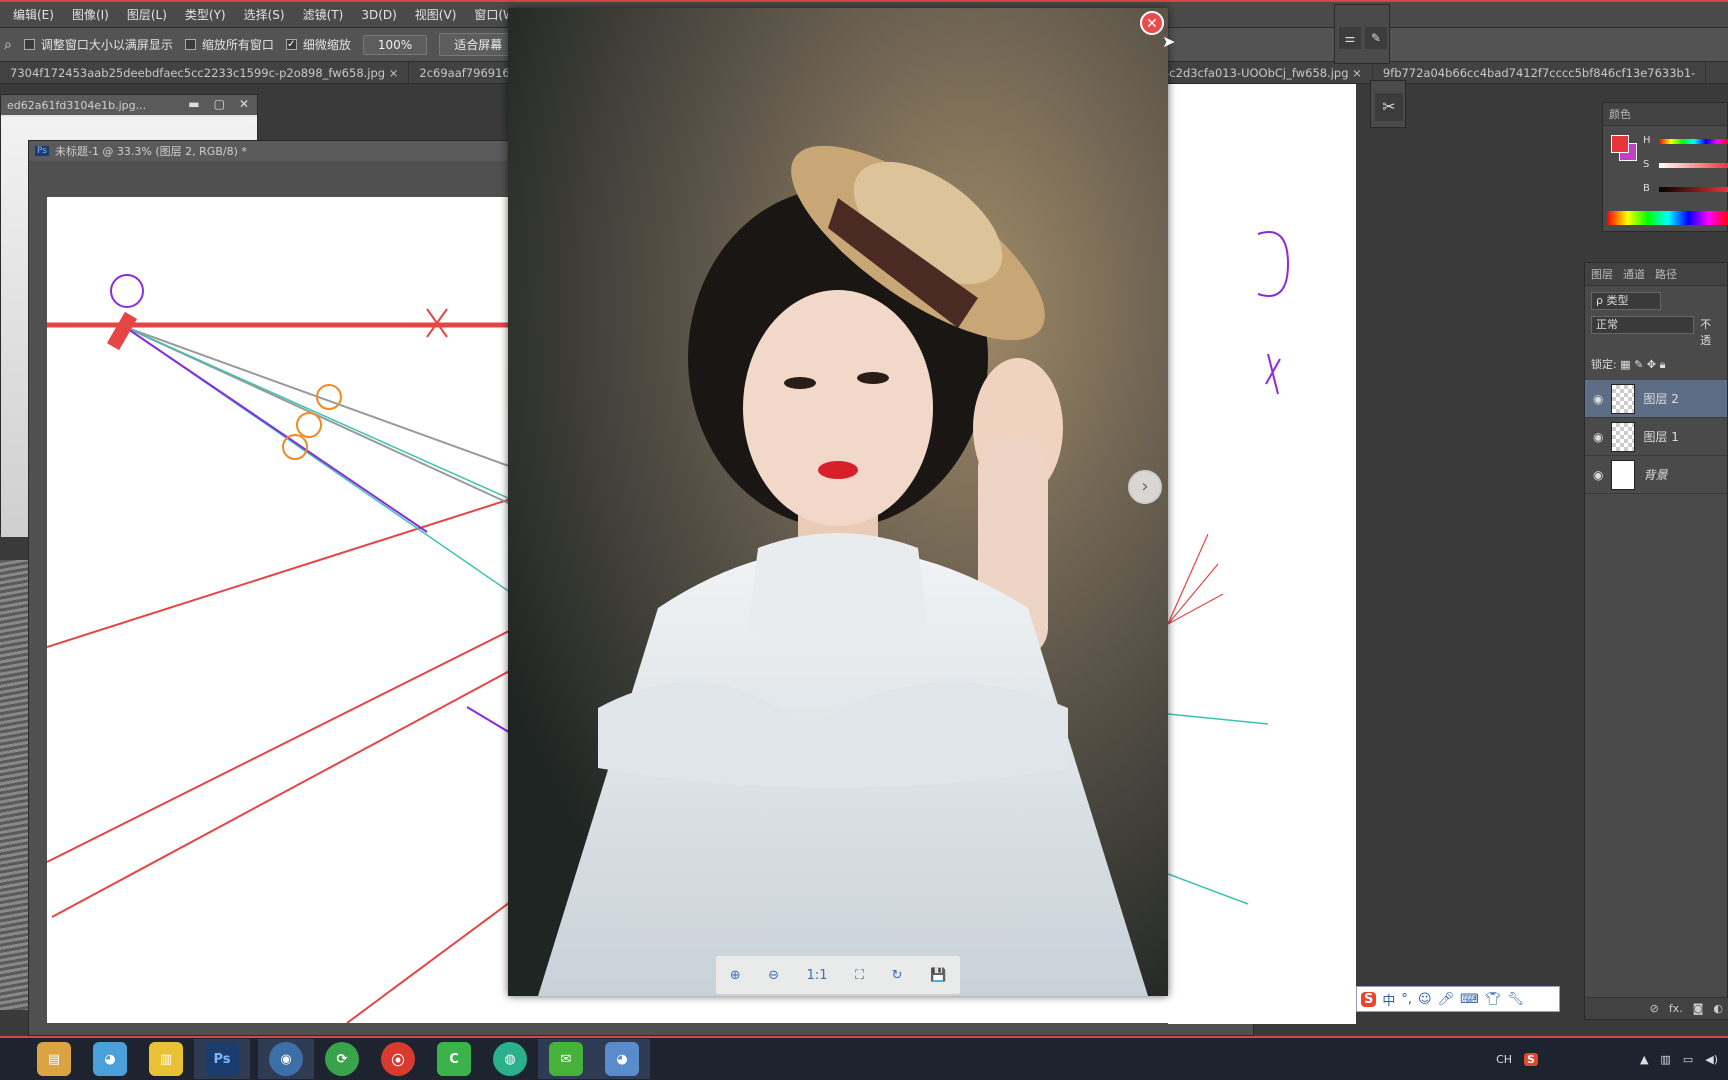 The image size is (1728, 1080). Describe the element at coordinates (1644, 1059) in the screenshot. I see `tray-expand-icon: ▲` at that location.